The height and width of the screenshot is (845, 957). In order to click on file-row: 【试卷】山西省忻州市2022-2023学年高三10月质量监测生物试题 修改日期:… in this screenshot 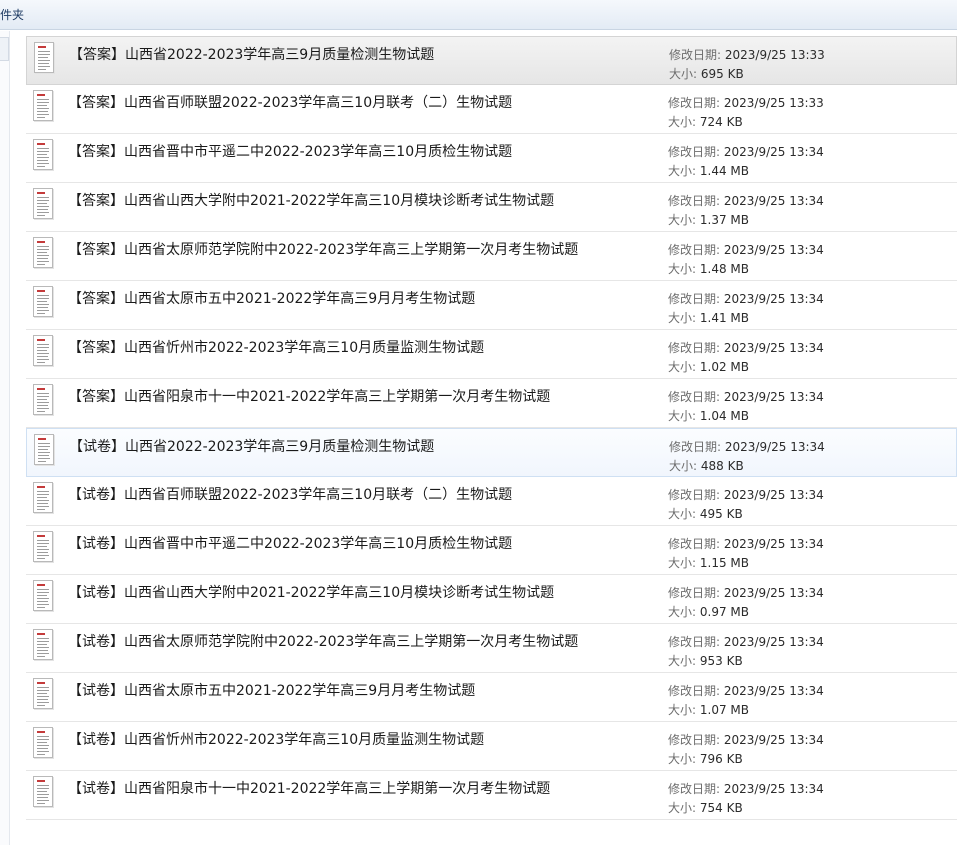, I will do `click(491, 746)`.